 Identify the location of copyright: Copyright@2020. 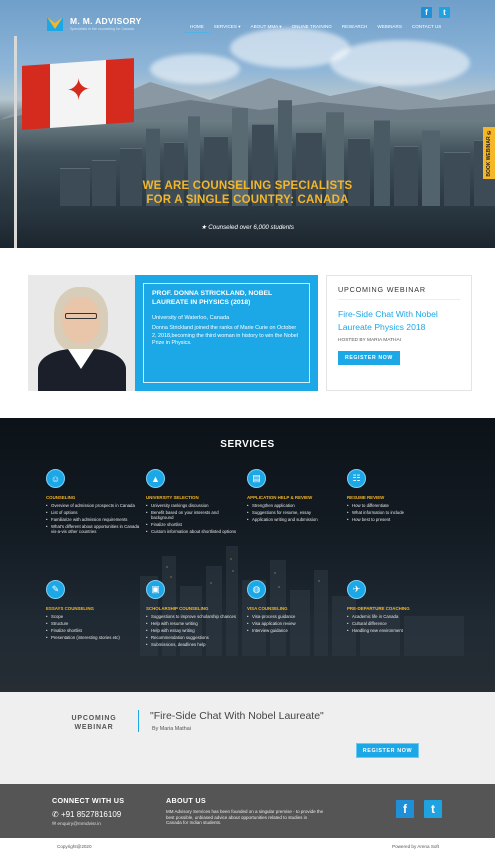
(74, 846).